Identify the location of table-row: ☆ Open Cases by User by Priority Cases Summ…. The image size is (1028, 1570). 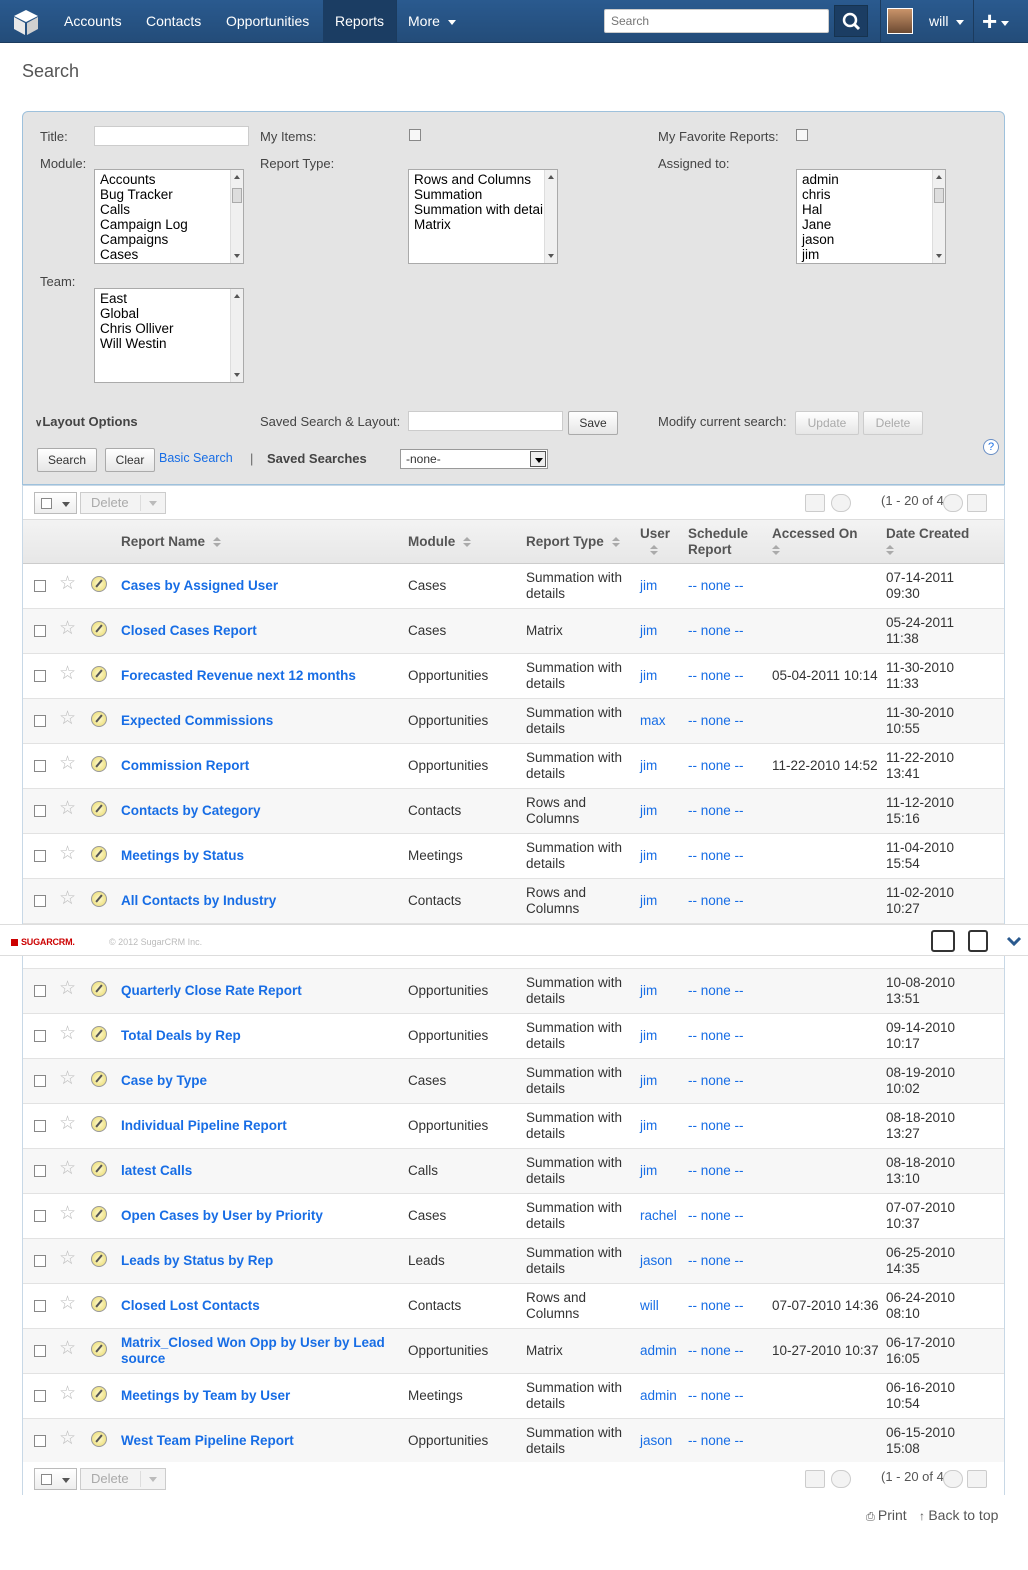
(513, 1216).